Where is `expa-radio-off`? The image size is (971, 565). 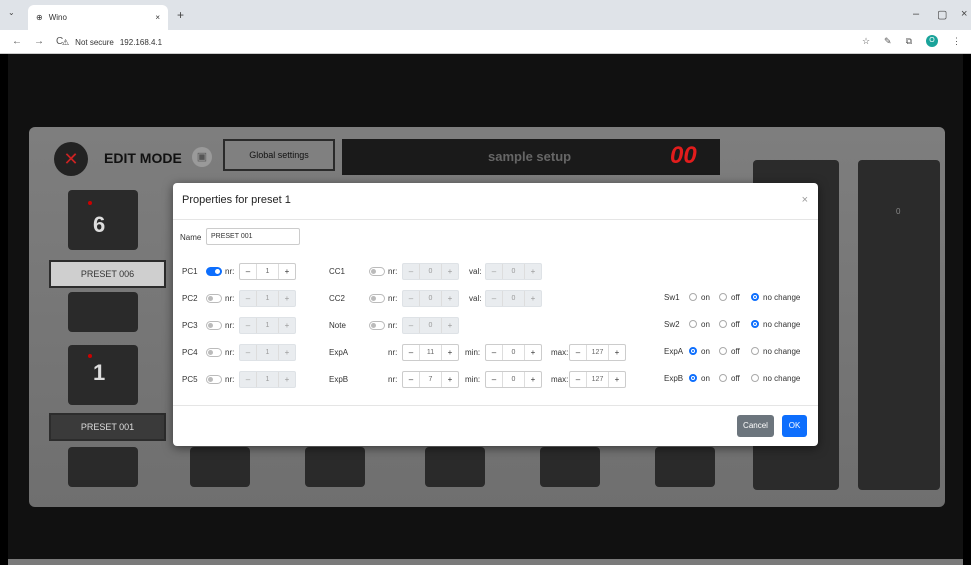 expa-radio-off is located at coordinates (723, 351).